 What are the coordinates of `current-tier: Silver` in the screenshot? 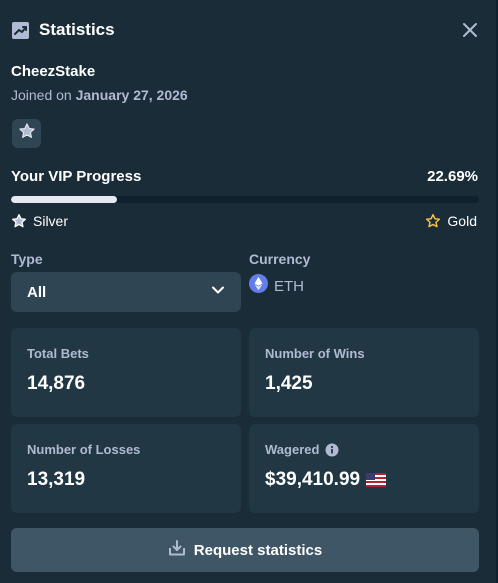 It's located at (39, 221).